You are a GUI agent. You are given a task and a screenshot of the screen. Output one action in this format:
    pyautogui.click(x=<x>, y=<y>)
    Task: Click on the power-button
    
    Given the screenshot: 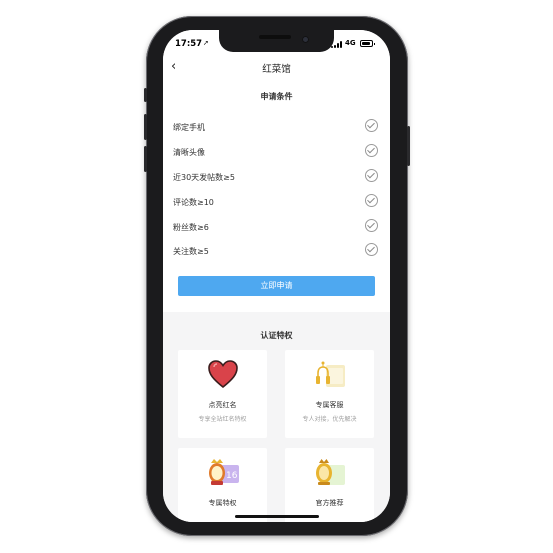 What is the action you would take?
    pyautogui.click(x=408, y=146)
    